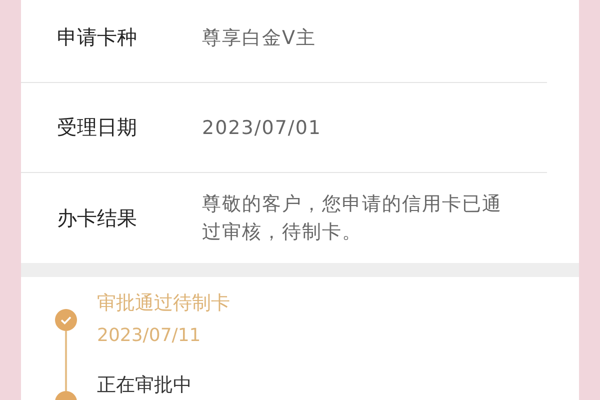 This screenshot has height=400, width=600. Describe the element at coordinates (97, 37) in the screenshot. I see `field-label: 申请卡种` at that location.